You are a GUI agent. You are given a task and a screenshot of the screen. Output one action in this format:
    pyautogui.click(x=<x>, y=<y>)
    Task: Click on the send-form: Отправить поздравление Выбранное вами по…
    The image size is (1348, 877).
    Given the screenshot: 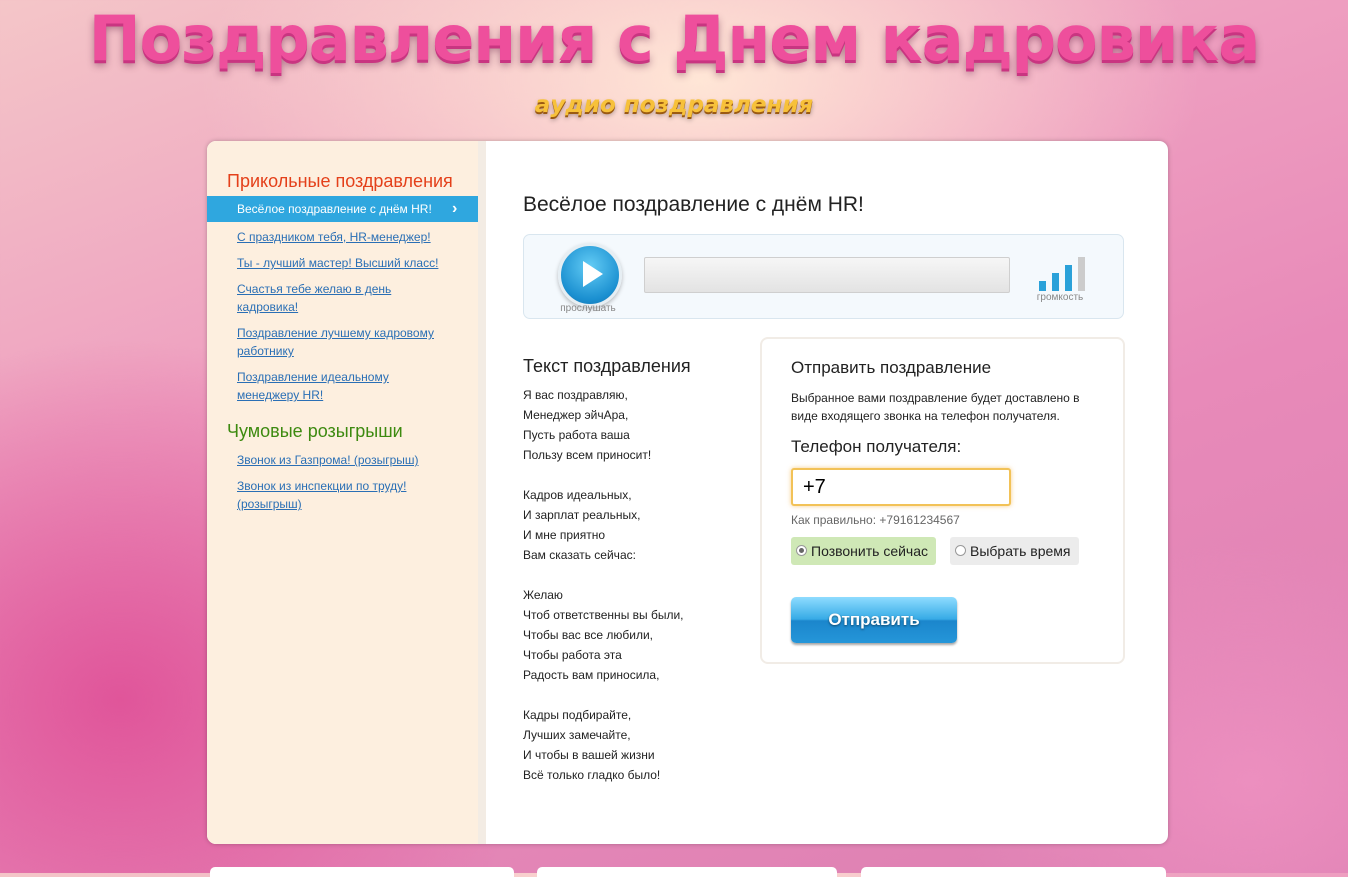 What is the action you would take?
    pyautogui.click(x=942, y=500)
    